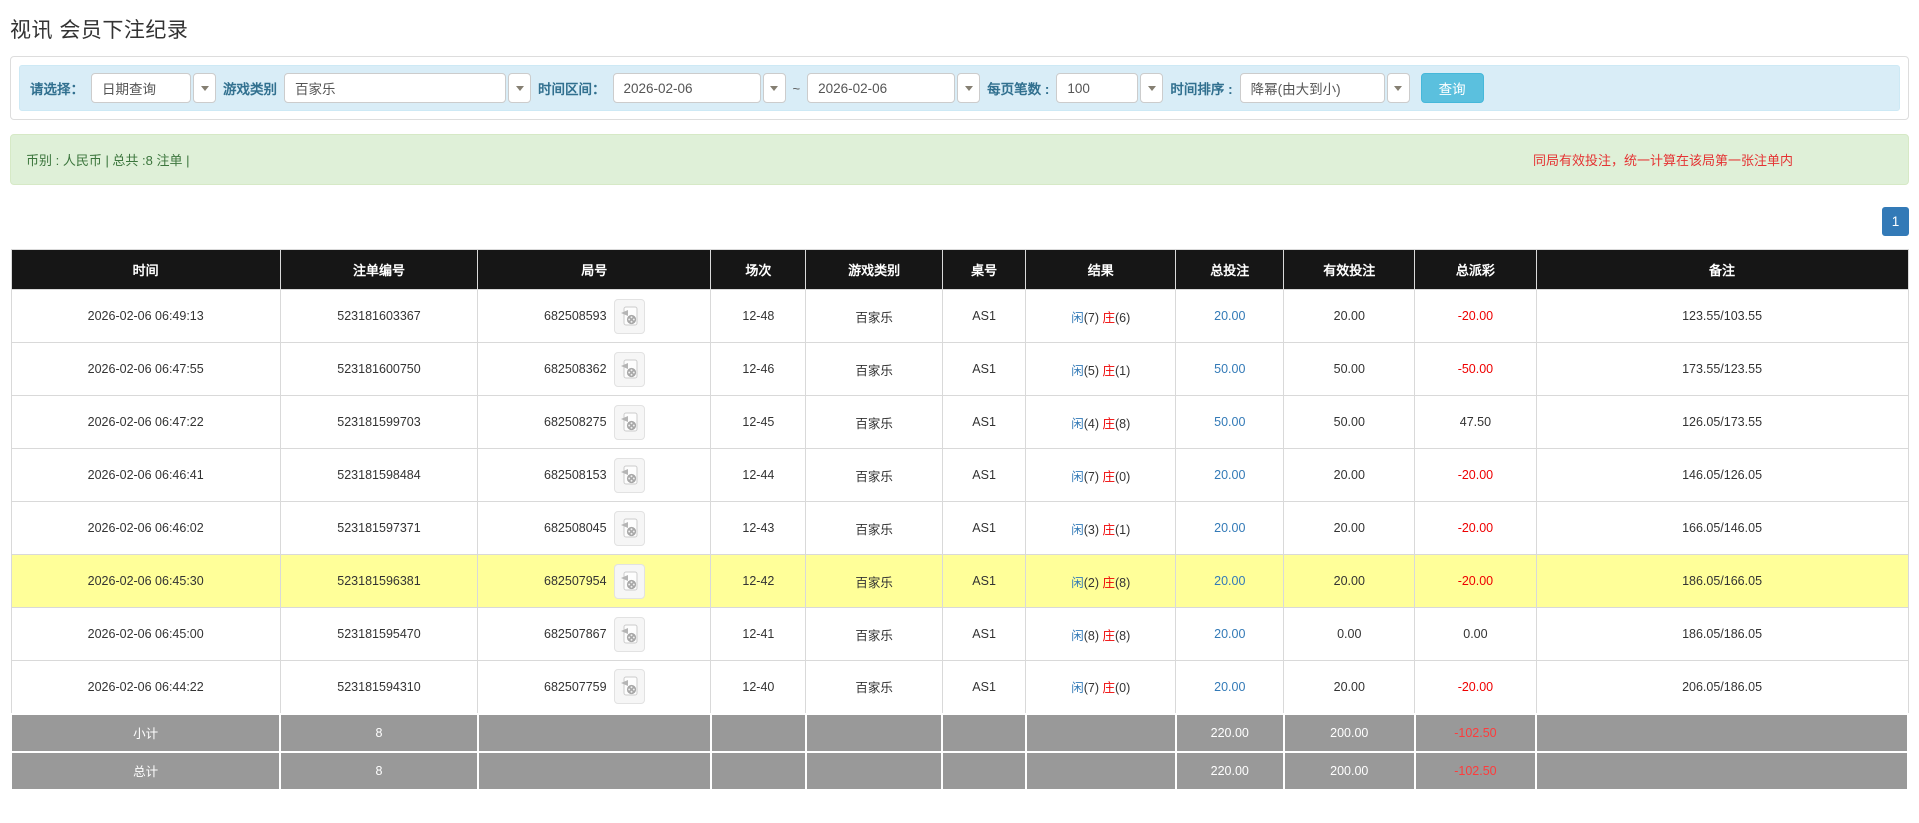  Describe the element at coordinates (1722, 316) in the screenshot. I see `cell-note: 123.55/103.55` at that location.